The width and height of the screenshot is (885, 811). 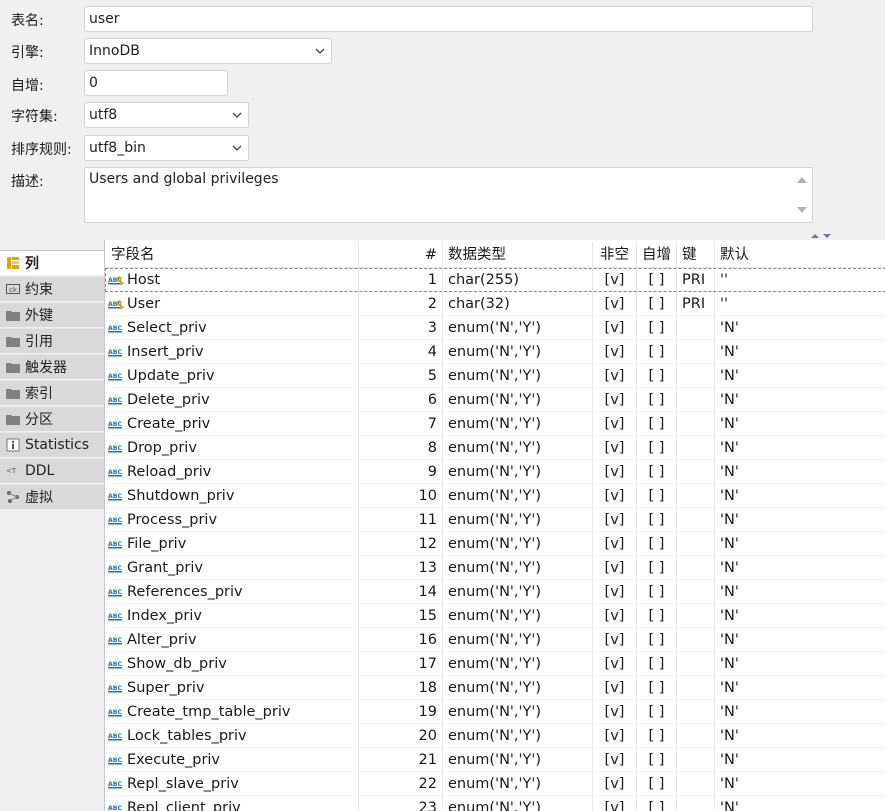 What do you see at coordinates (495, 448) in the screenshot?
I see `table-row: ABC Drop_priv 8 enum('N','Y') [v][ ] 'N'` at bounding box center [495, 448].